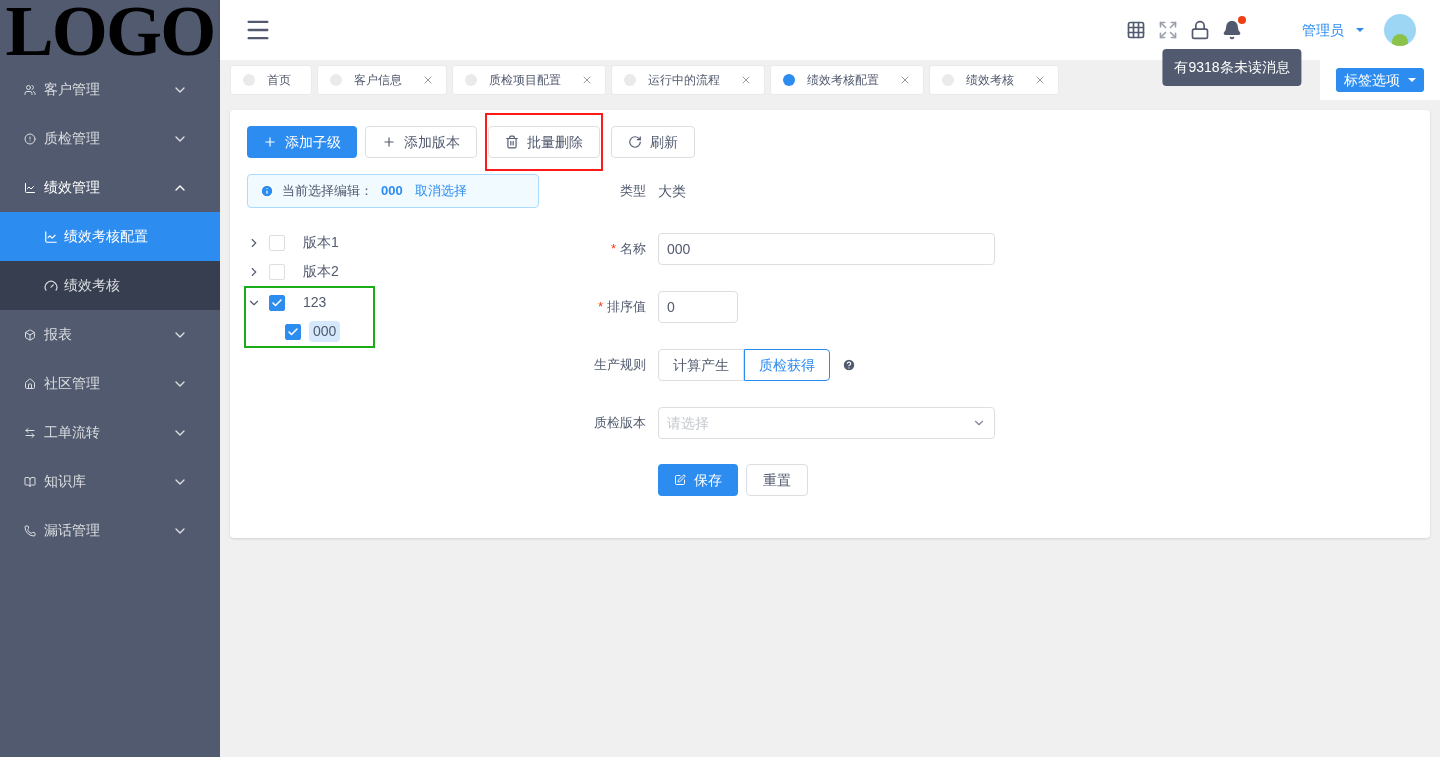 Image resolution: width=1440 pixels, height=757 pixels. What do you see at coordinates (635, 142) in the screenshot?
I see `refresh-icon` at bounding box center [635, 142].